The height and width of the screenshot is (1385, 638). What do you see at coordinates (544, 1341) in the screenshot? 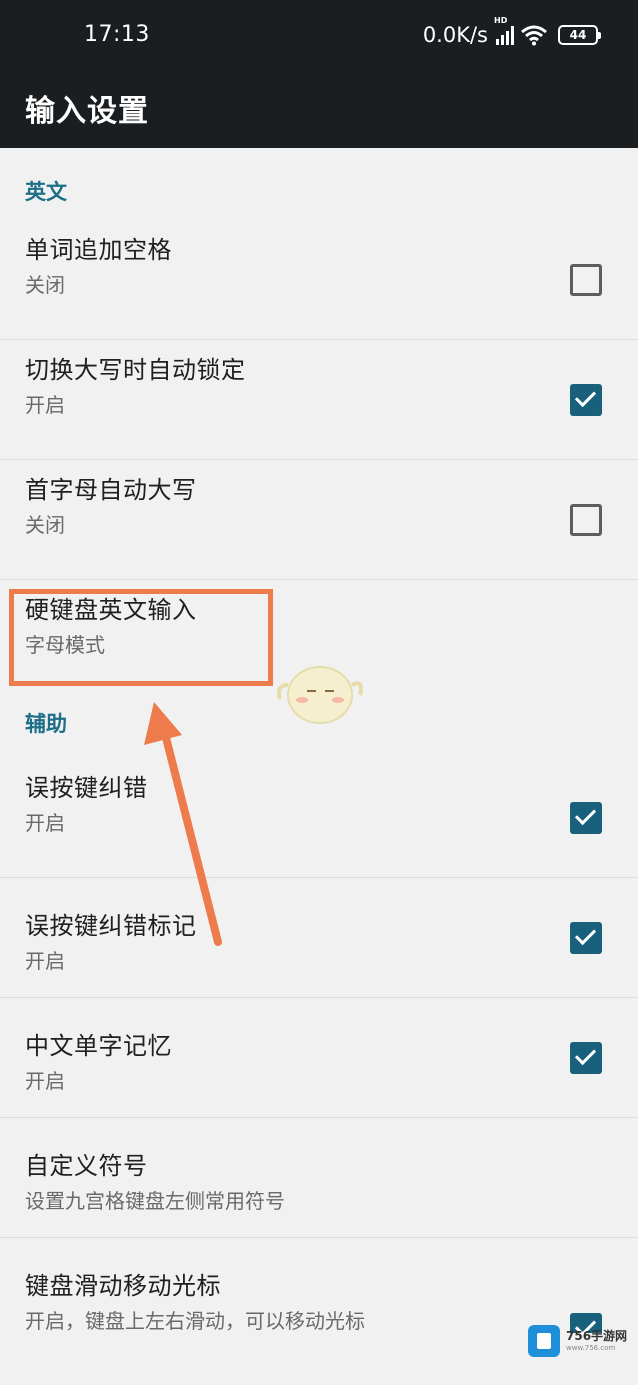
I see `watermark-logo-icon` at bounding box center [544, 1341].